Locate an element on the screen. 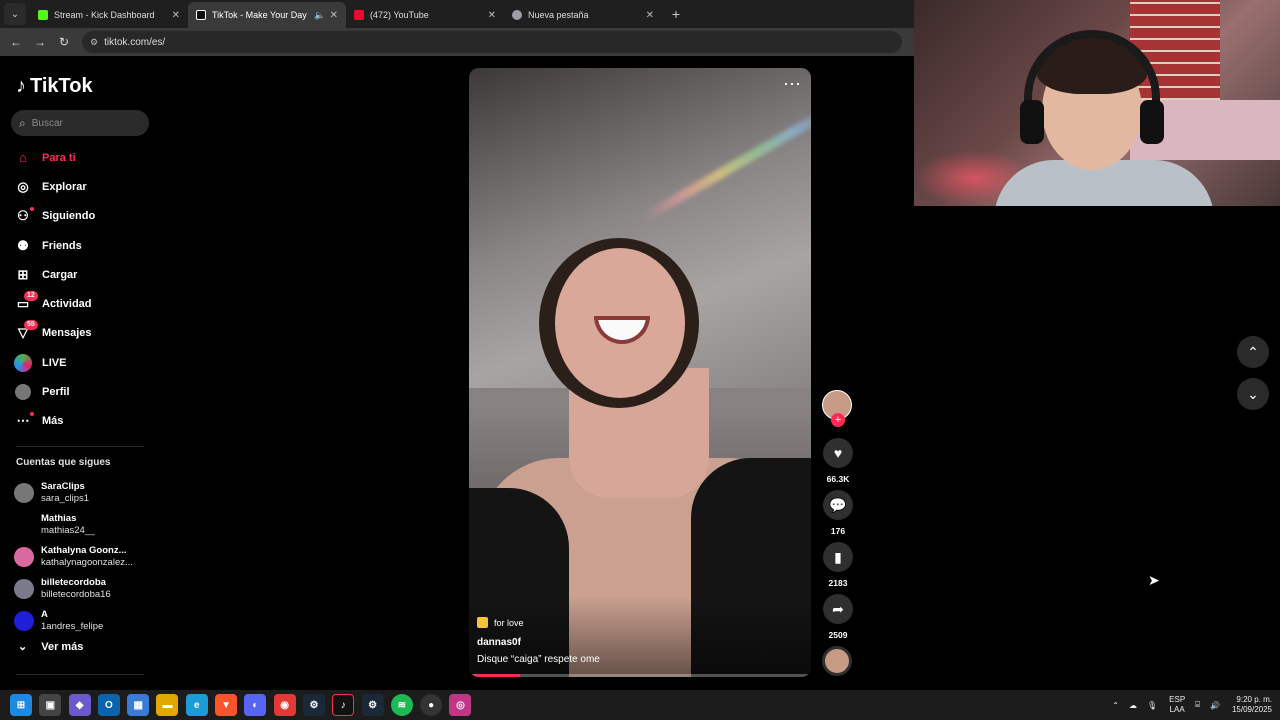 This screenshot has height=720, width=1280. edge-icon: e is located at coordinates (196, 705).